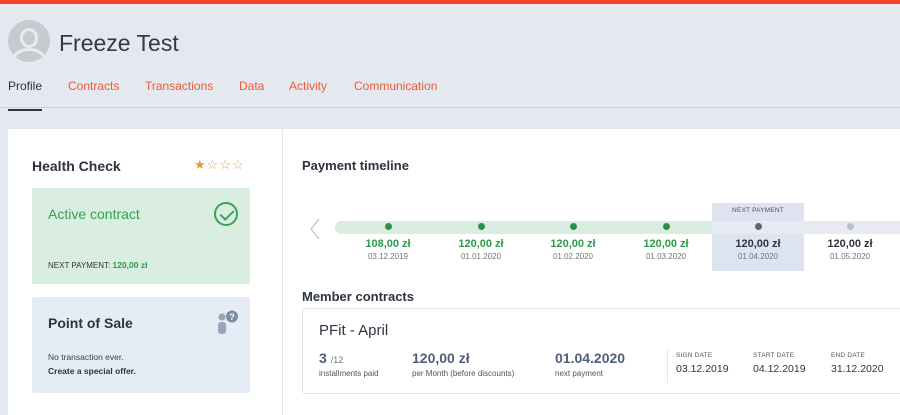 This screenshot has width=900, height=415. What do you see at coordinates (850, 256) in the screenshot?
I see `timeline-date: 01.05.2020` at bounding box center [850, 256].